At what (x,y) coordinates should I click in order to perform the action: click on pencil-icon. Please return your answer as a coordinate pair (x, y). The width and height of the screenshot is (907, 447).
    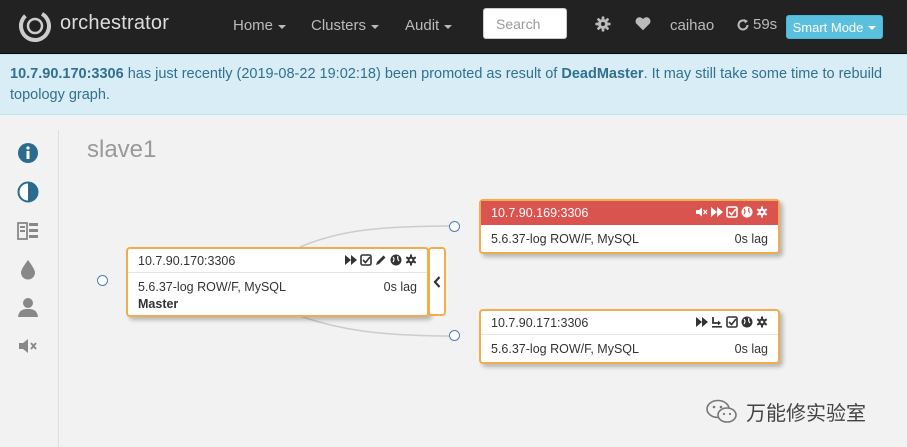
    Looking at the image, I should click on (381, 260).